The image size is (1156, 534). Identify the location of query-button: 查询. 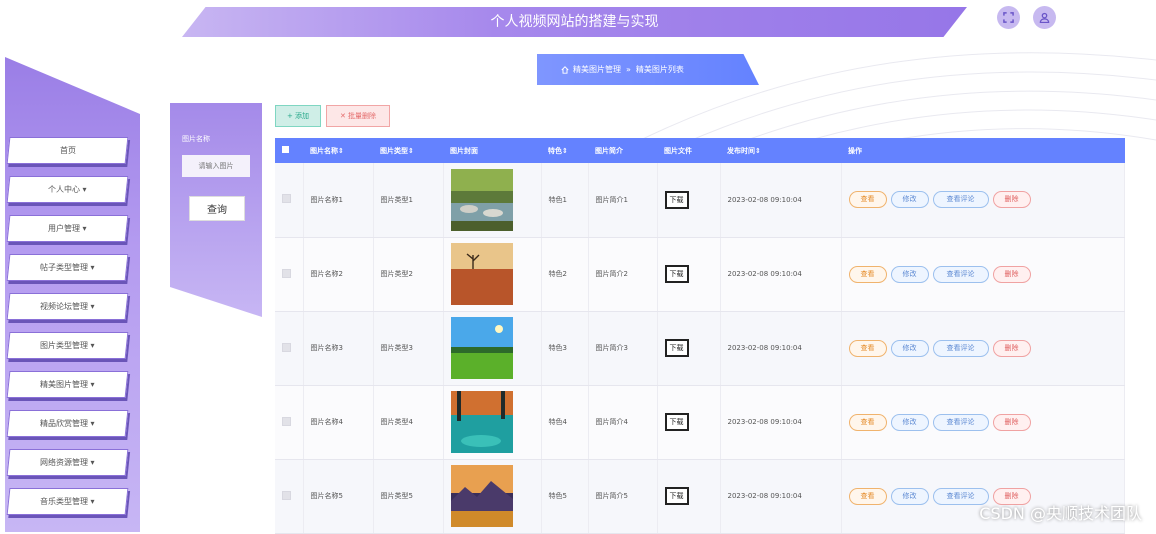
(217, 208).